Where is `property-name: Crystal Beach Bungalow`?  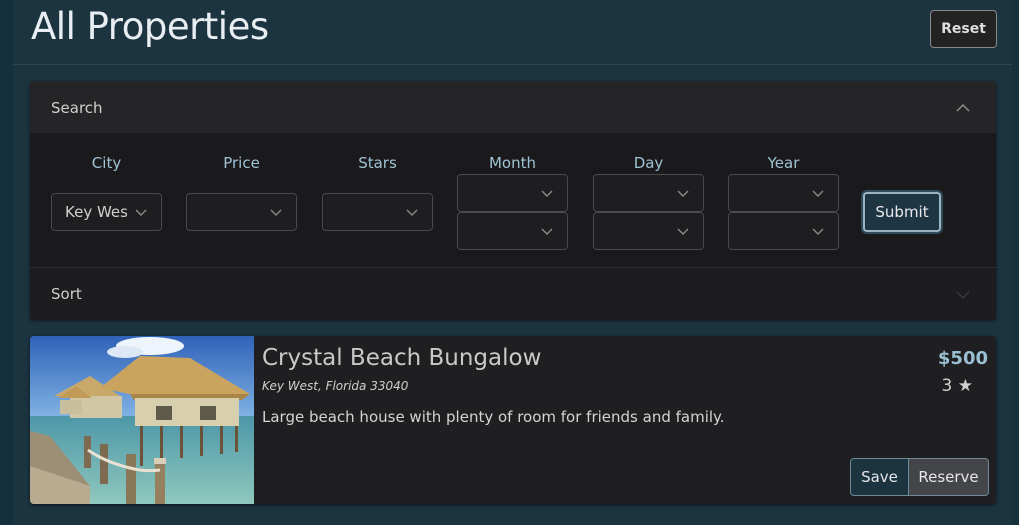
property-name: Crystal Beach Bungalow is located at coordinates (401, 358).